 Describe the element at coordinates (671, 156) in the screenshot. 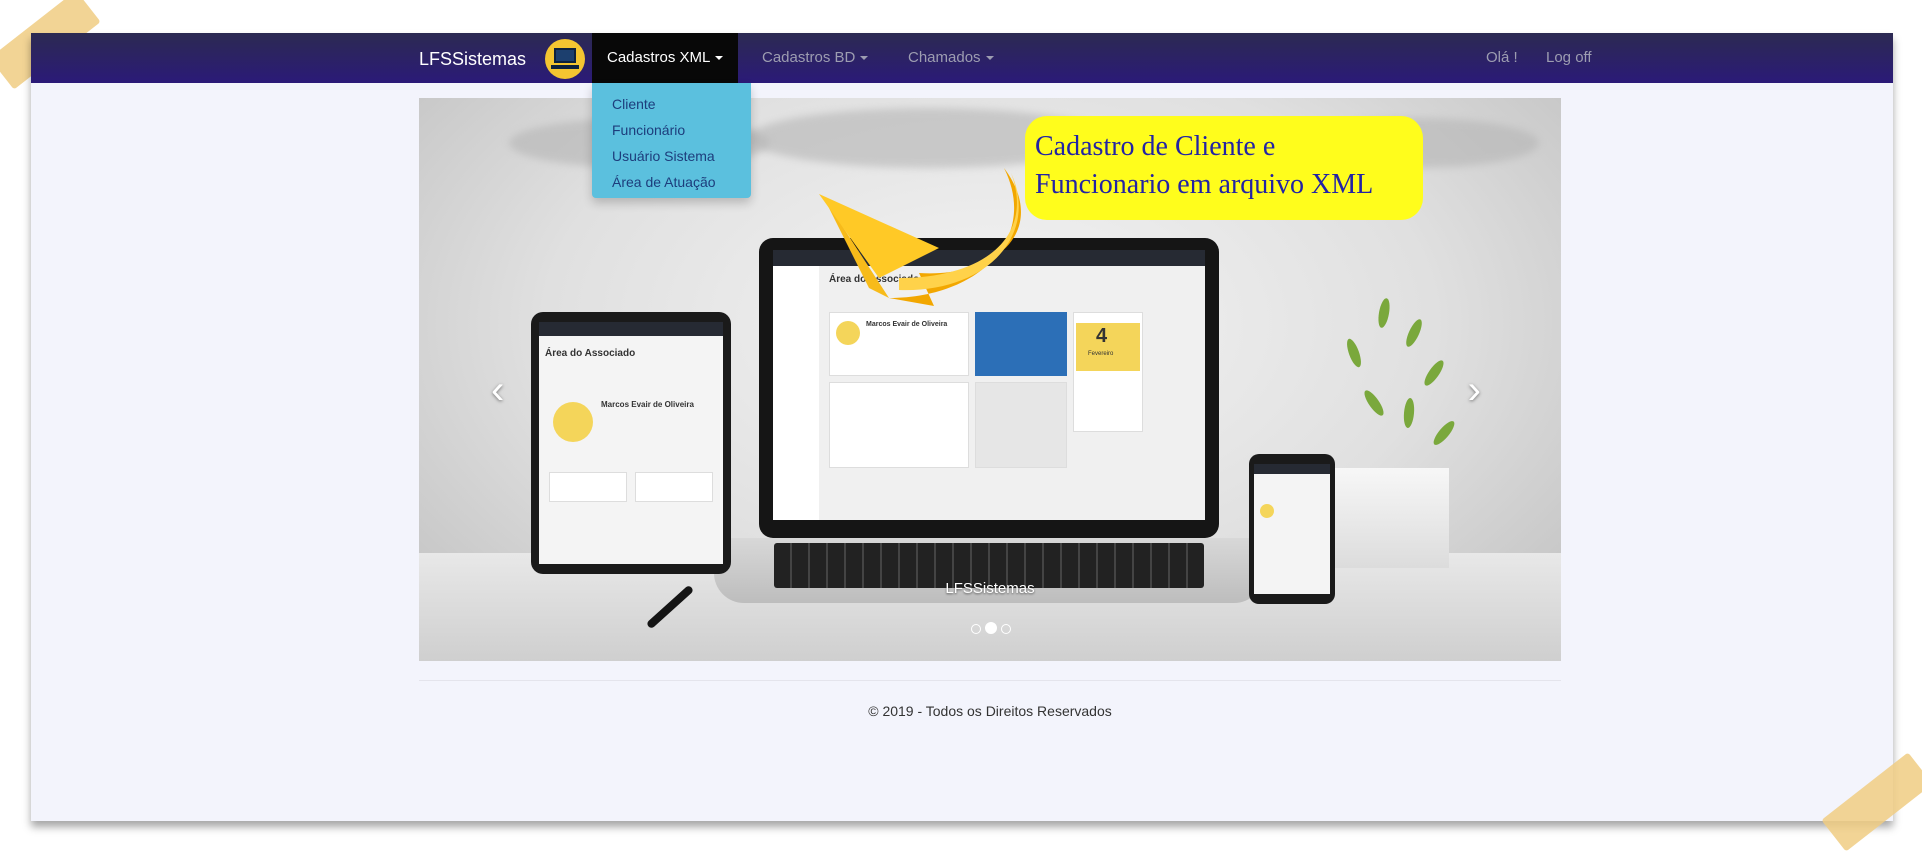

I see `dropdown-item-usuario-sistema: Usuário Sistema` at that location.